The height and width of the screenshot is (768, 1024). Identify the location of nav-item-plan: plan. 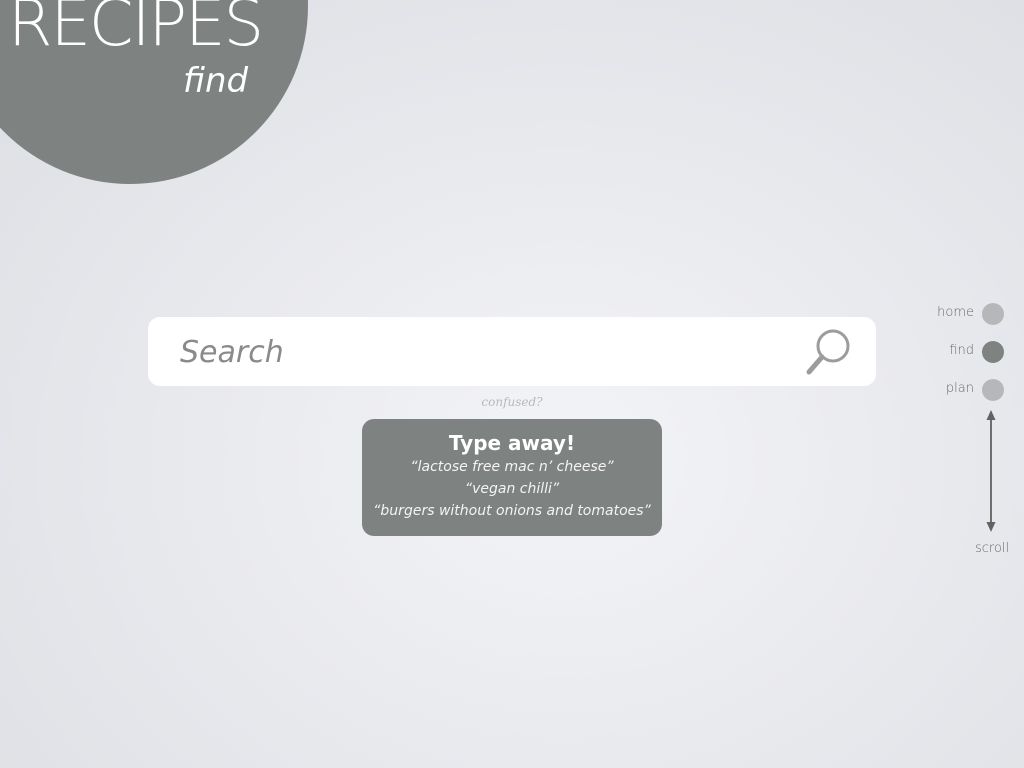
(962, 390).